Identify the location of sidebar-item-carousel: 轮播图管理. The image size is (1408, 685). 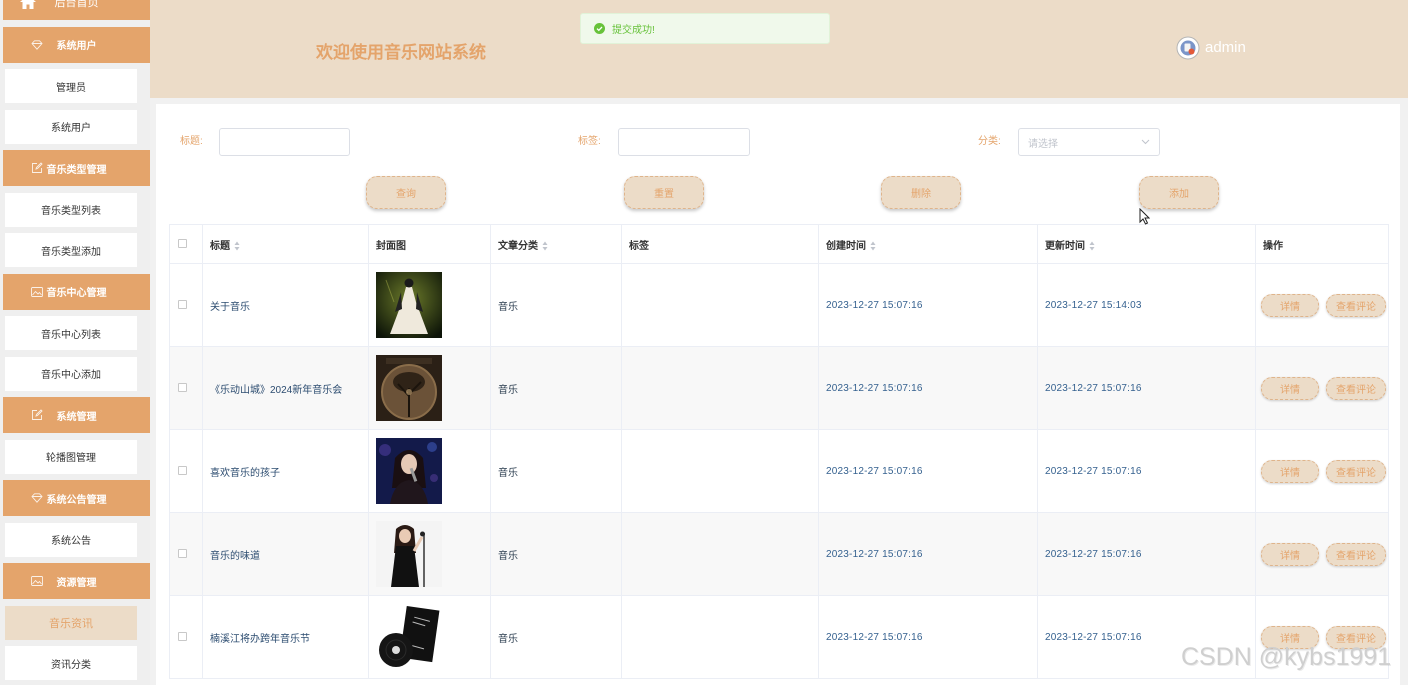
(71, 456).